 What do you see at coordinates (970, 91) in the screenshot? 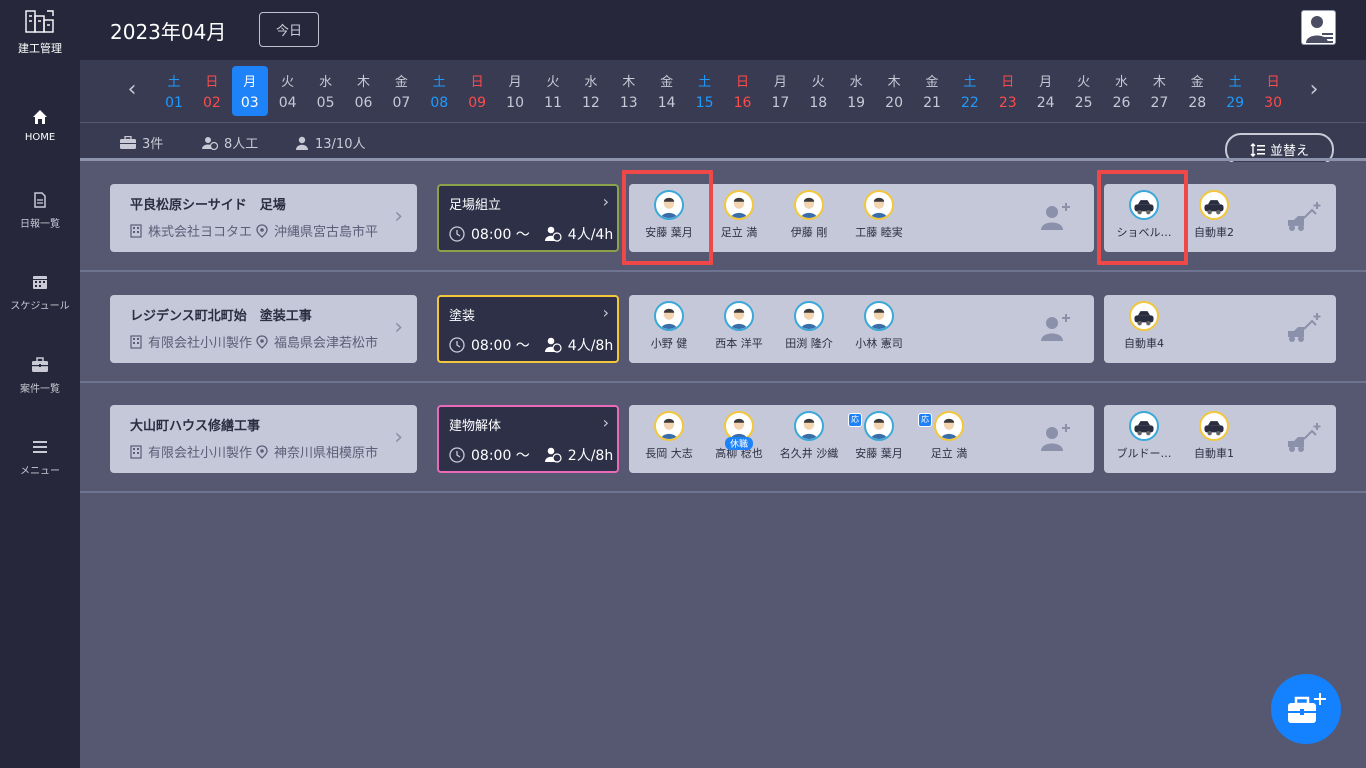
I see `day-22: 土 22` at bounding box center [970, 91].